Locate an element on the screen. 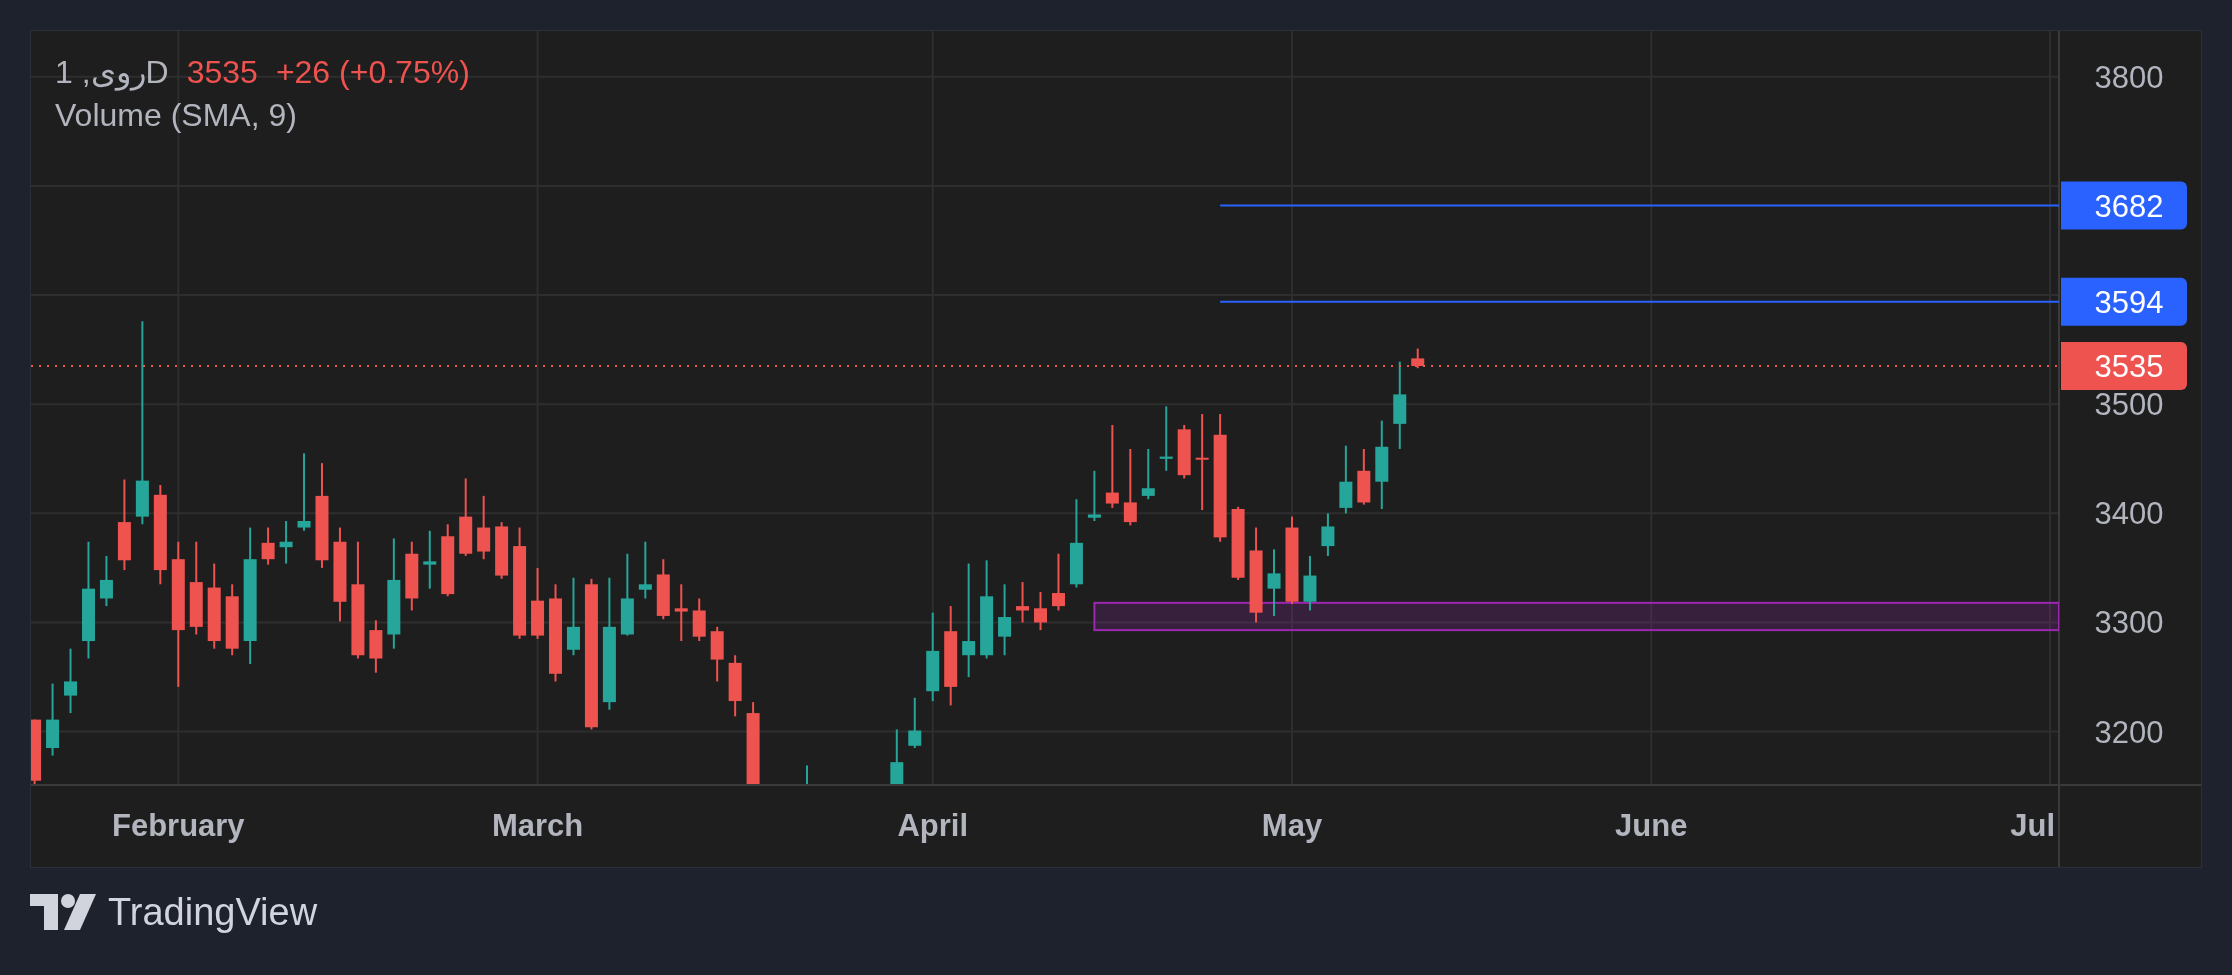 This screenshot has width=2232, height=975. time-axis-label: May is located at coordinates (1292, 825).